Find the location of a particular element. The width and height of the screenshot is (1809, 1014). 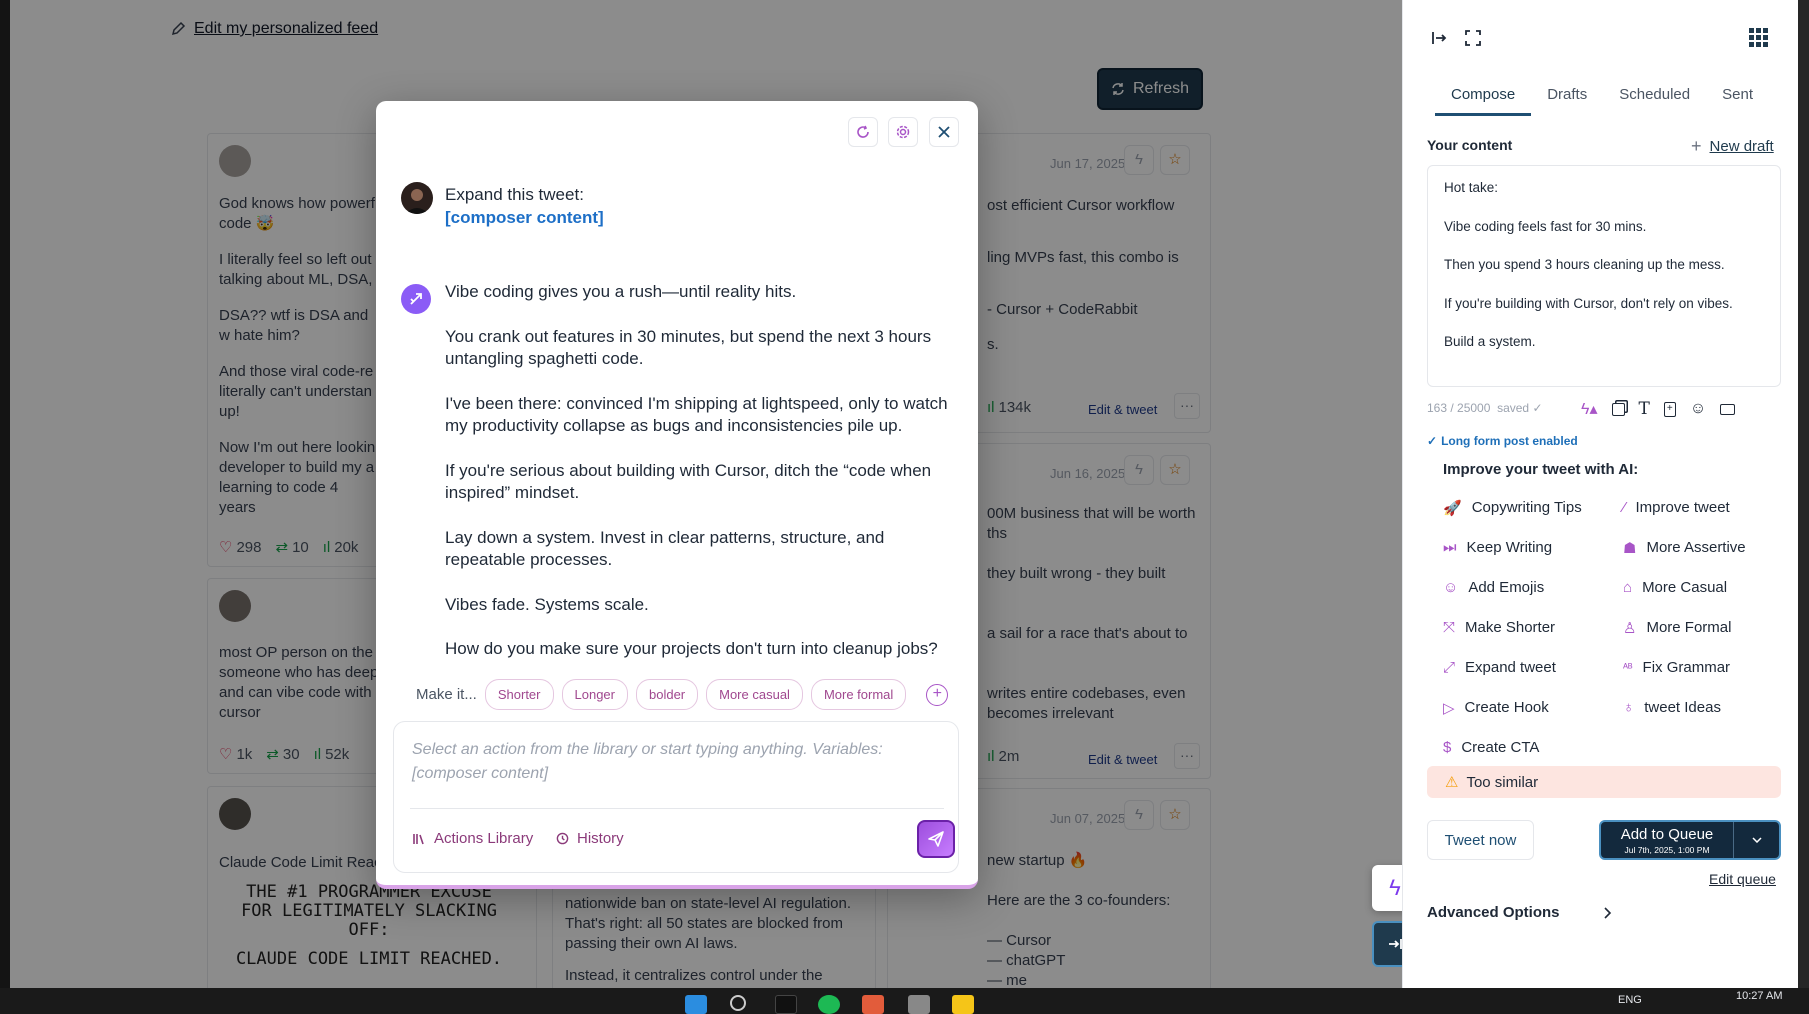

add-chip-icon: + is located at coordinates (937, 694).